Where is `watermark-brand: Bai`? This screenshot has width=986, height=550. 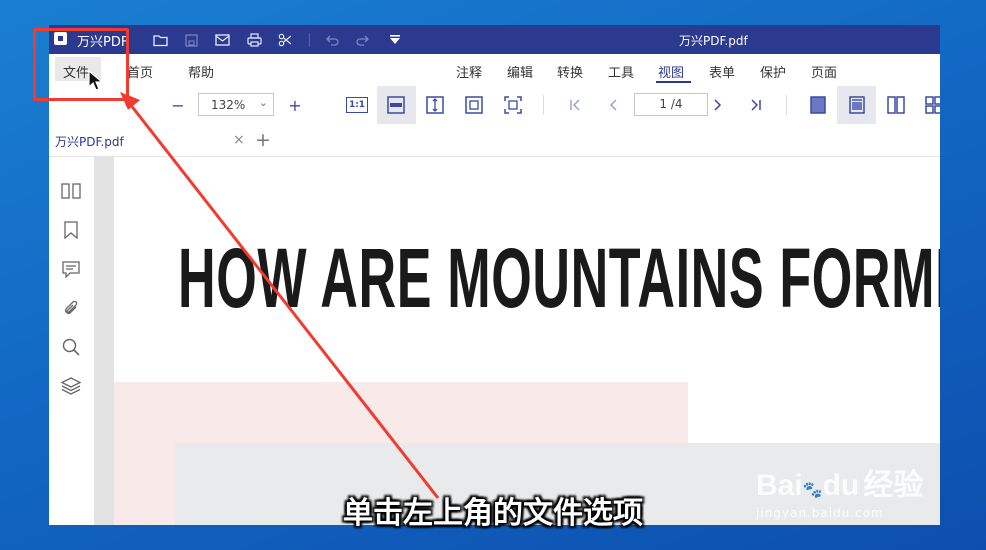
watermark-brand: Bai is located at coordinates (779, 485).